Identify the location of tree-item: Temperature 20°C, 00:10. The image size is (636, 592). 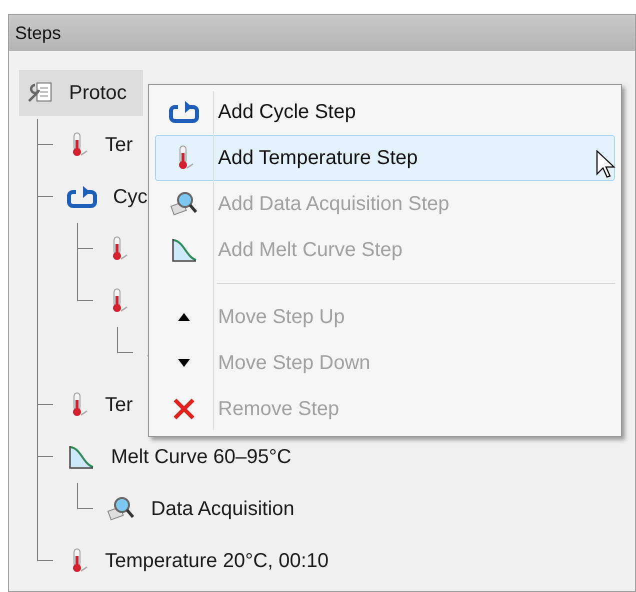
(202, 561).